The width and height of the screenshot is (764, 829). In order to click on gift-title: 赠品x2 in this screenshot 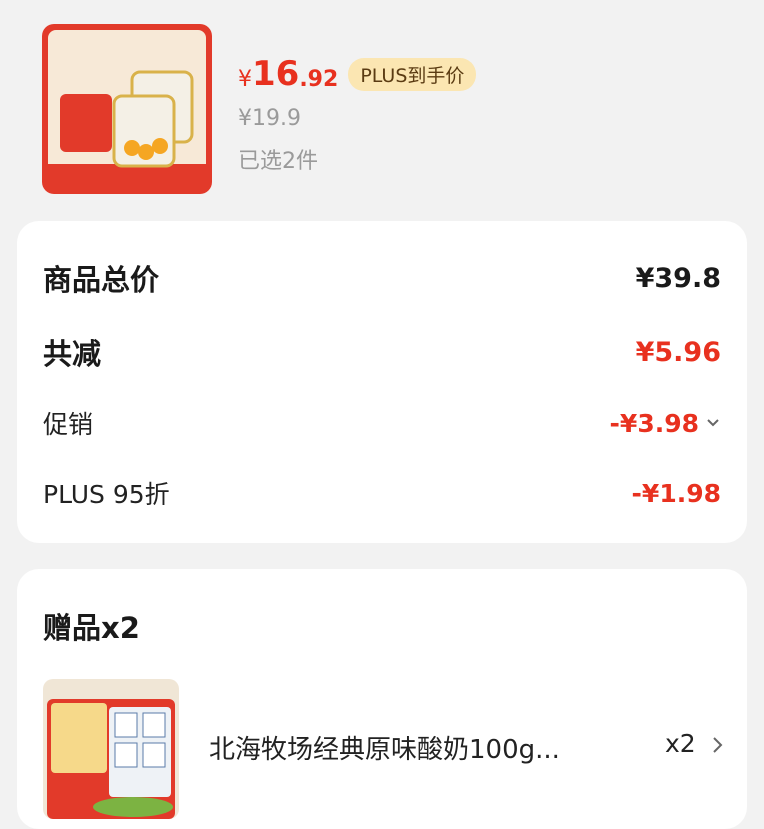, I will do `click(91, 628)`.